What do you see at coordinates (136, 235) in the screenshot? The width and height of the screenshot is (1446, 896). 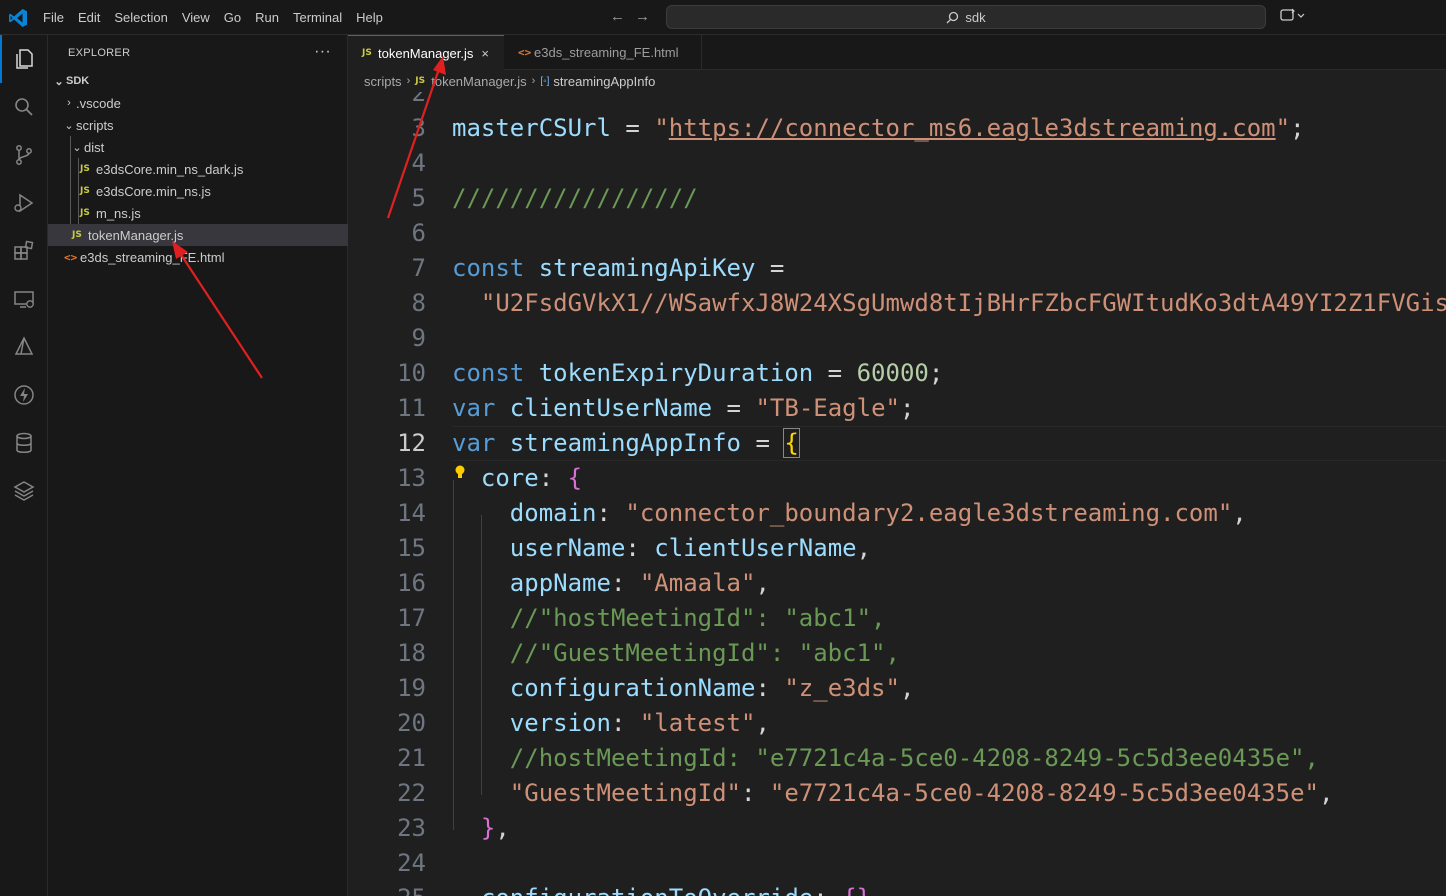 I see `tree-item-label: tokenManager.js` at bounding box center [136, 235].